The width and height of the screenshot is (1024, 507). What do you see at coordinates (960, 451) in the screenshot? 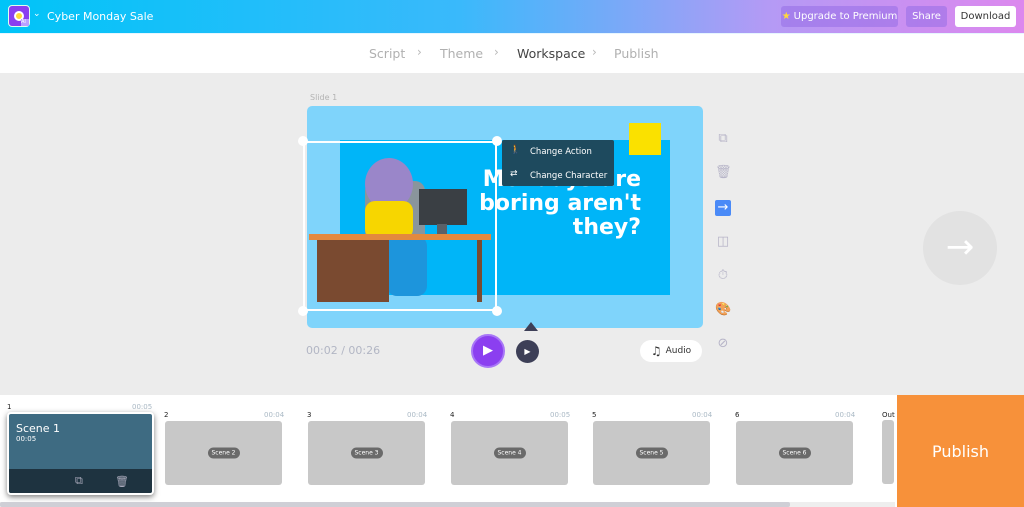
I see `publish-button: Publish` at bounding box center [960, 451].